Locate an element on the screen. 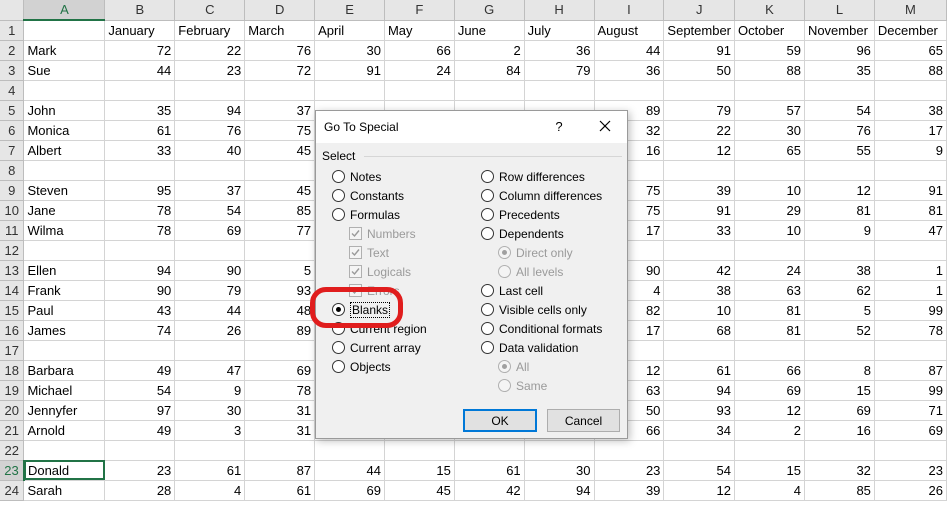 The width and height of the screenshot is (947, 506). cell-c18: 47 is located at coordinates (210, 370).